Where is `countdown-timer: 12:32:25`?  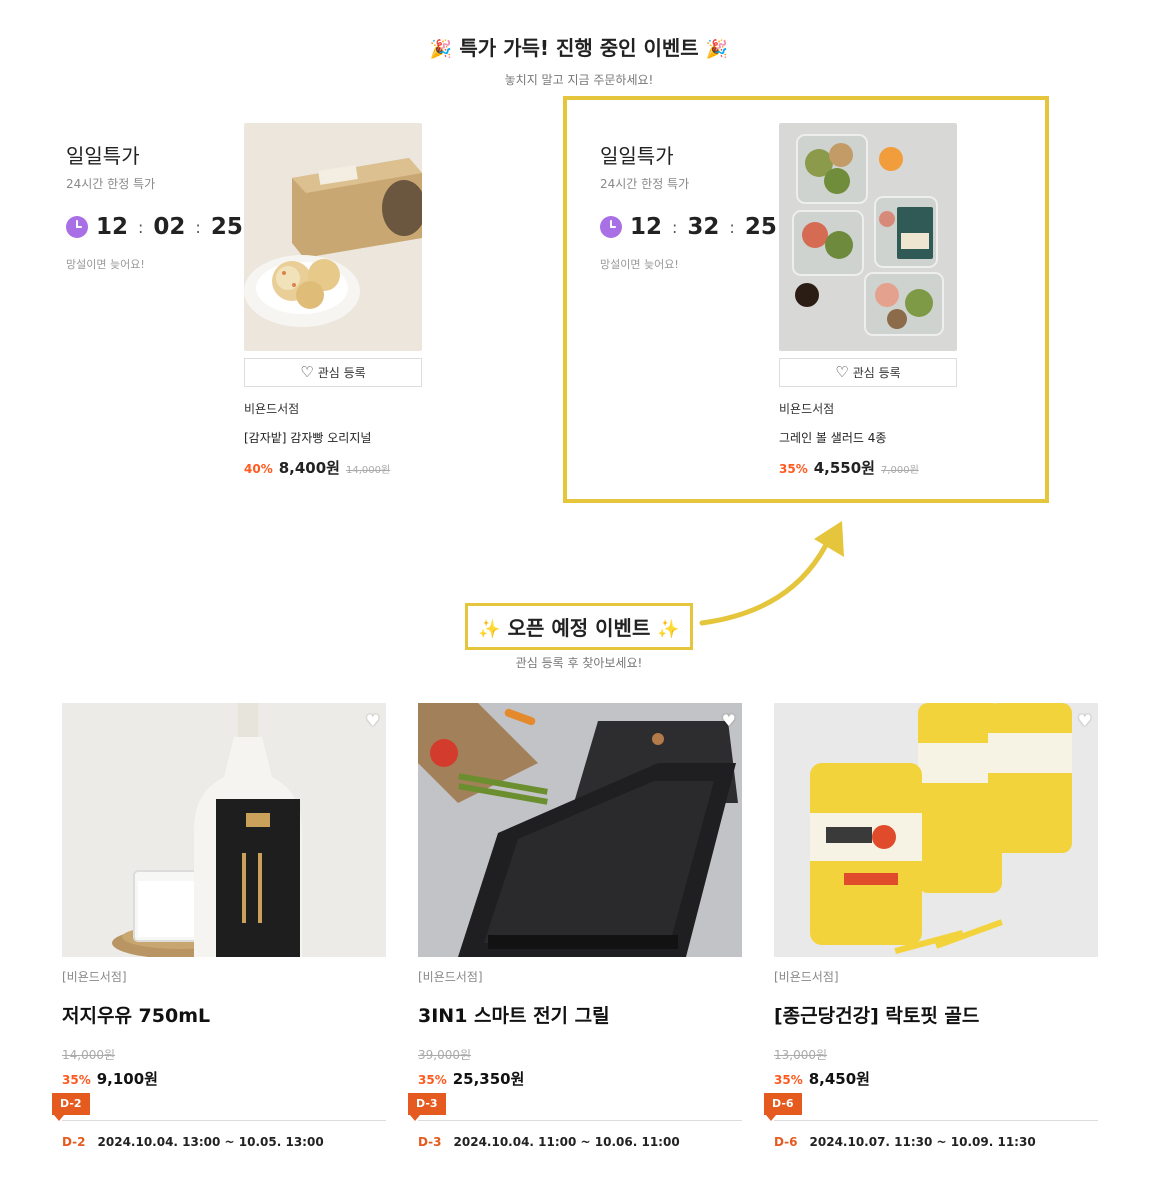 countdown-timer: 12:32:25 is located at coordinates (688, 227).